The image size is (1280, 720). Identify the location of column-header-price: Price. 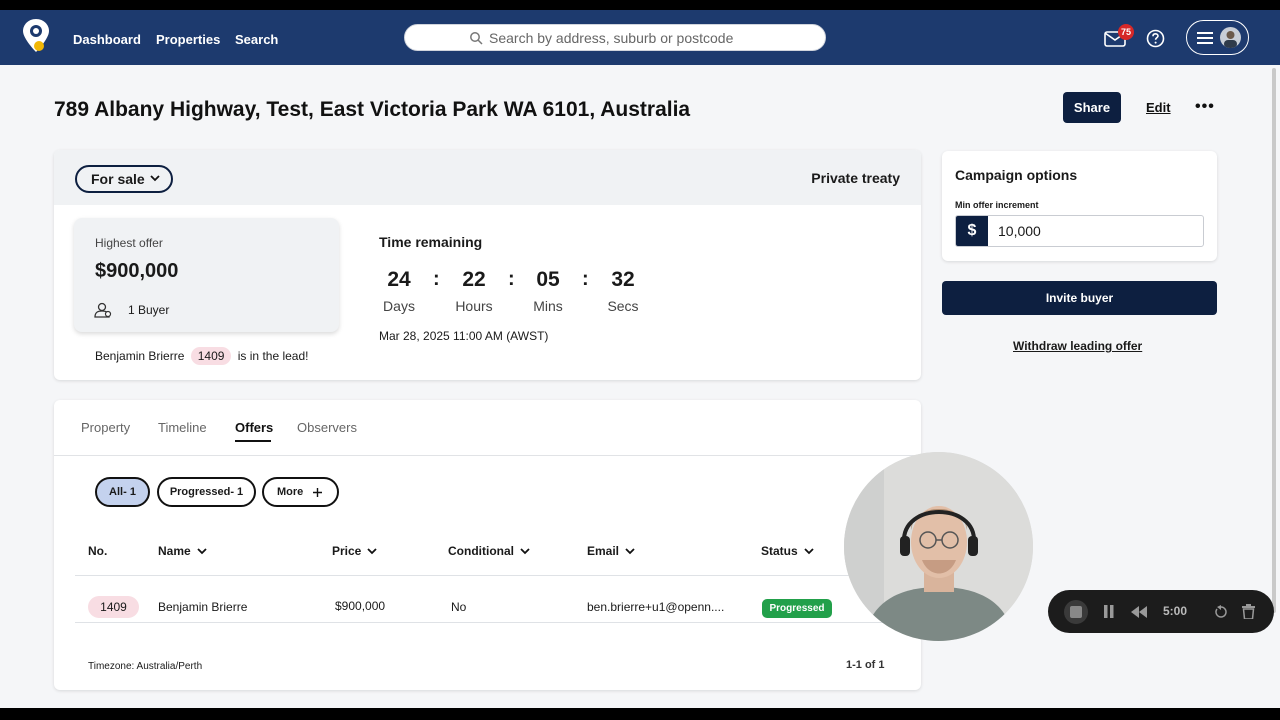
(354, 551).